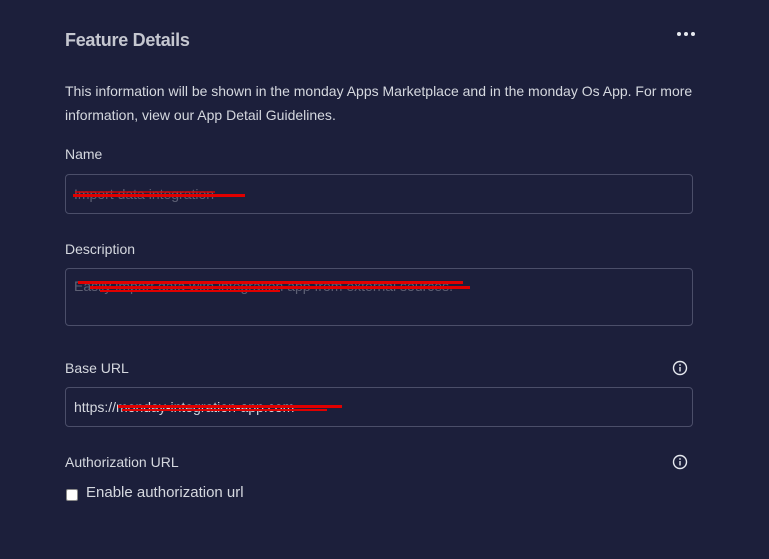  Describe the element at coordinates (122, 462) in the screenshot. I see `authorization-url-label: Authorization URL` at that location.